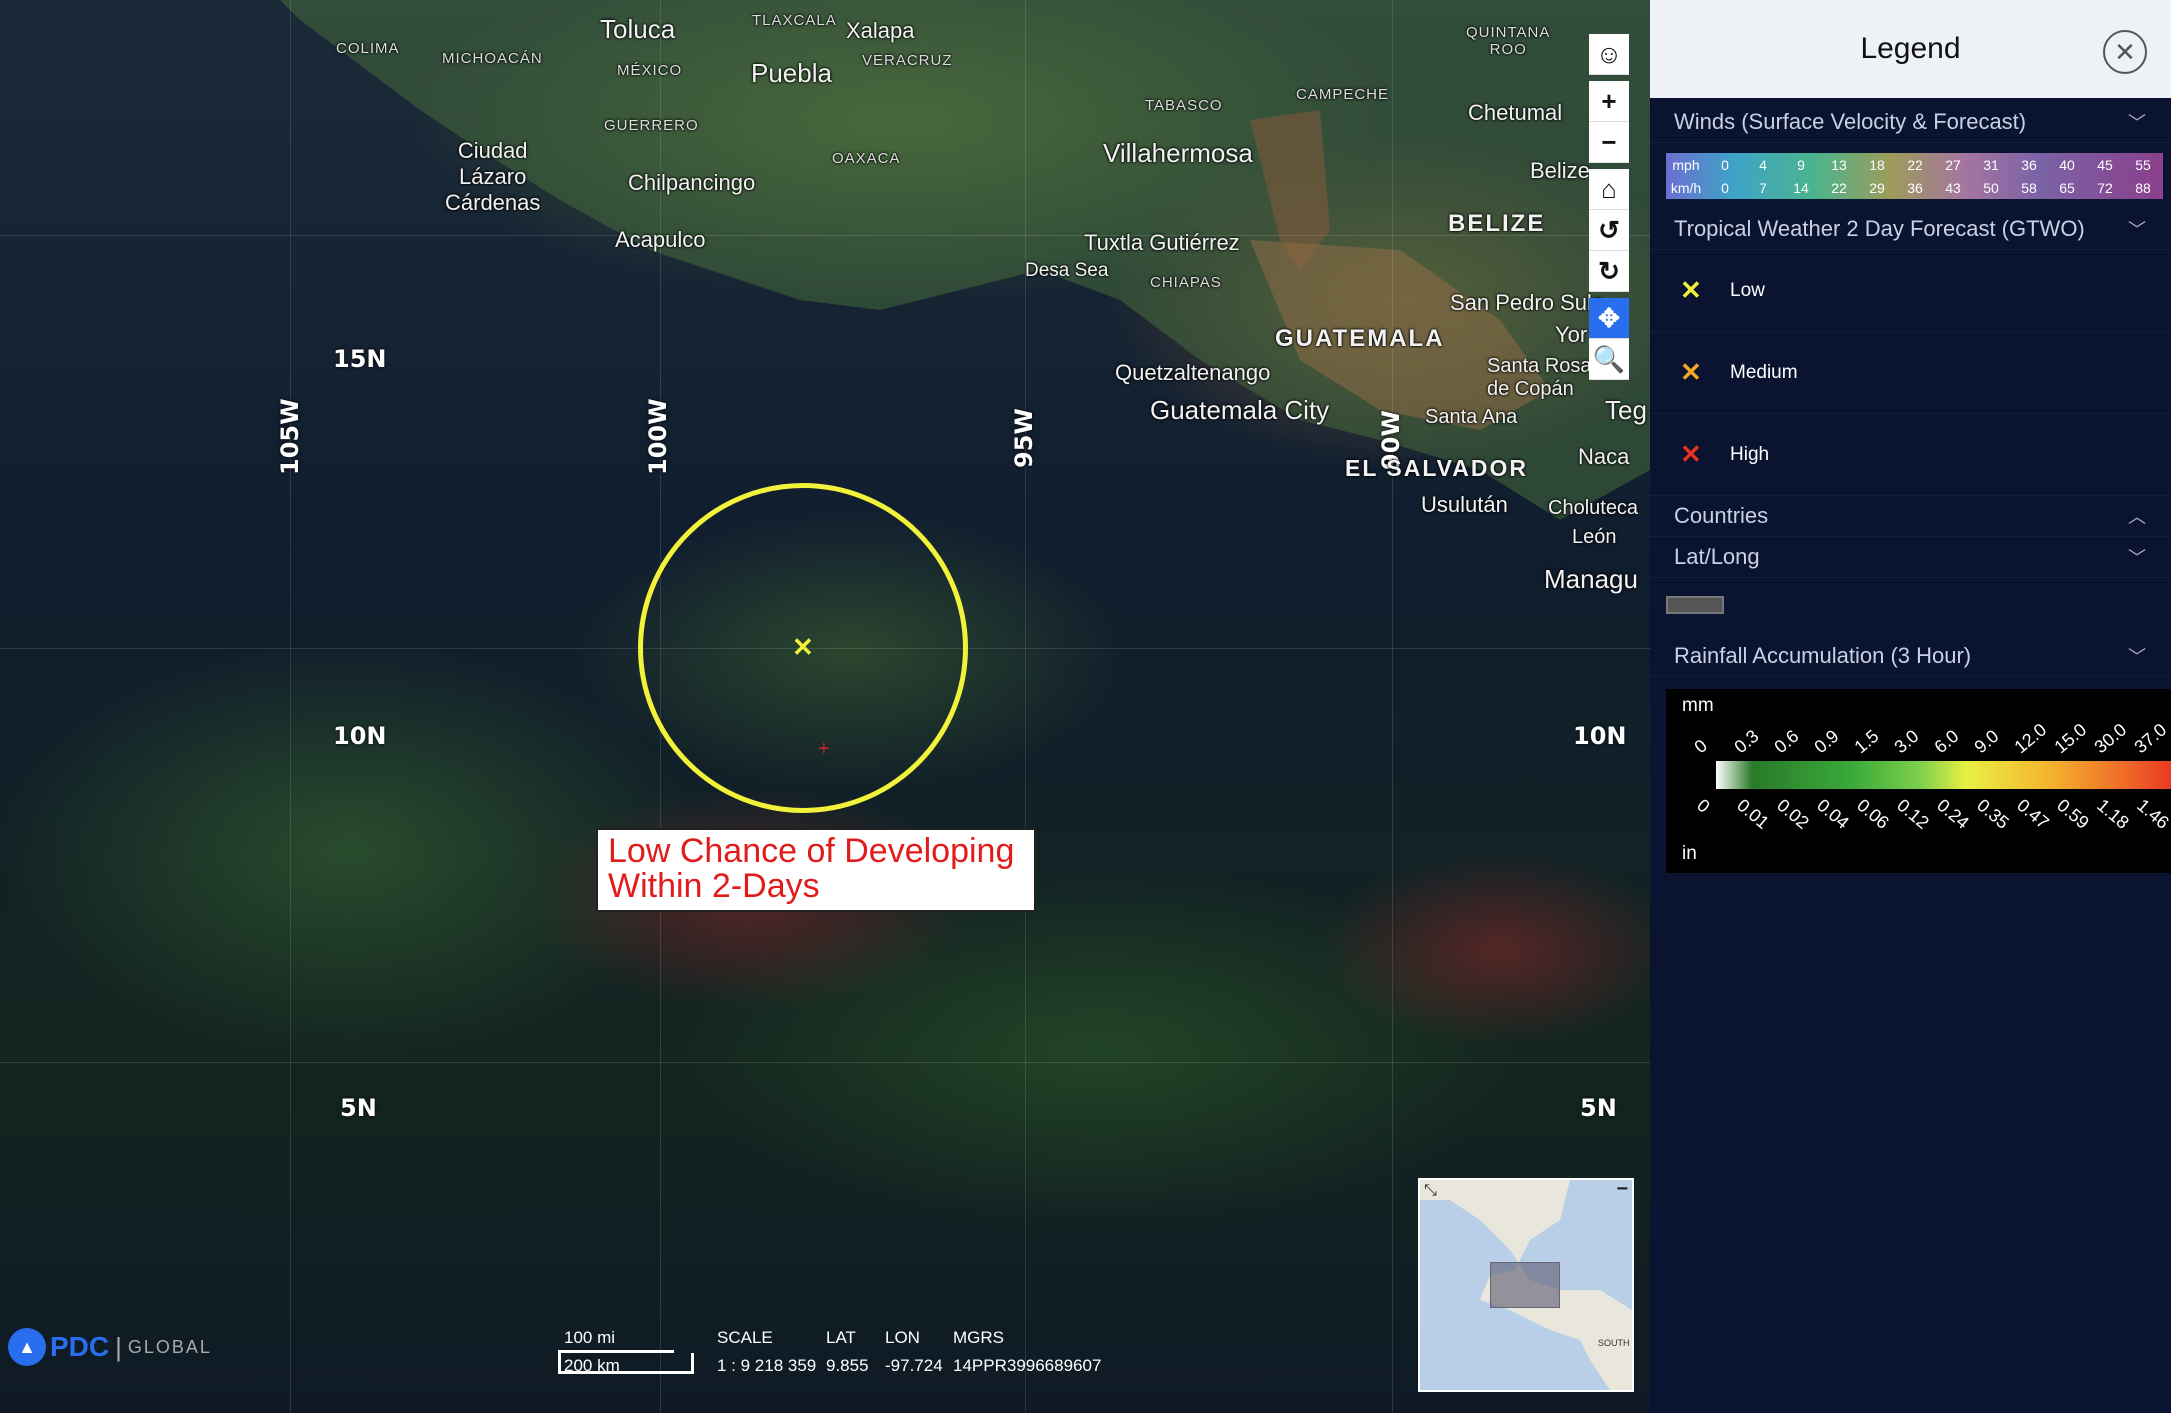 The image size is (2171, 1413). Describe the element at coordinates (1826, 741) in the screenshot. I see `rainfall-mm-tick: 0.9` at that location.